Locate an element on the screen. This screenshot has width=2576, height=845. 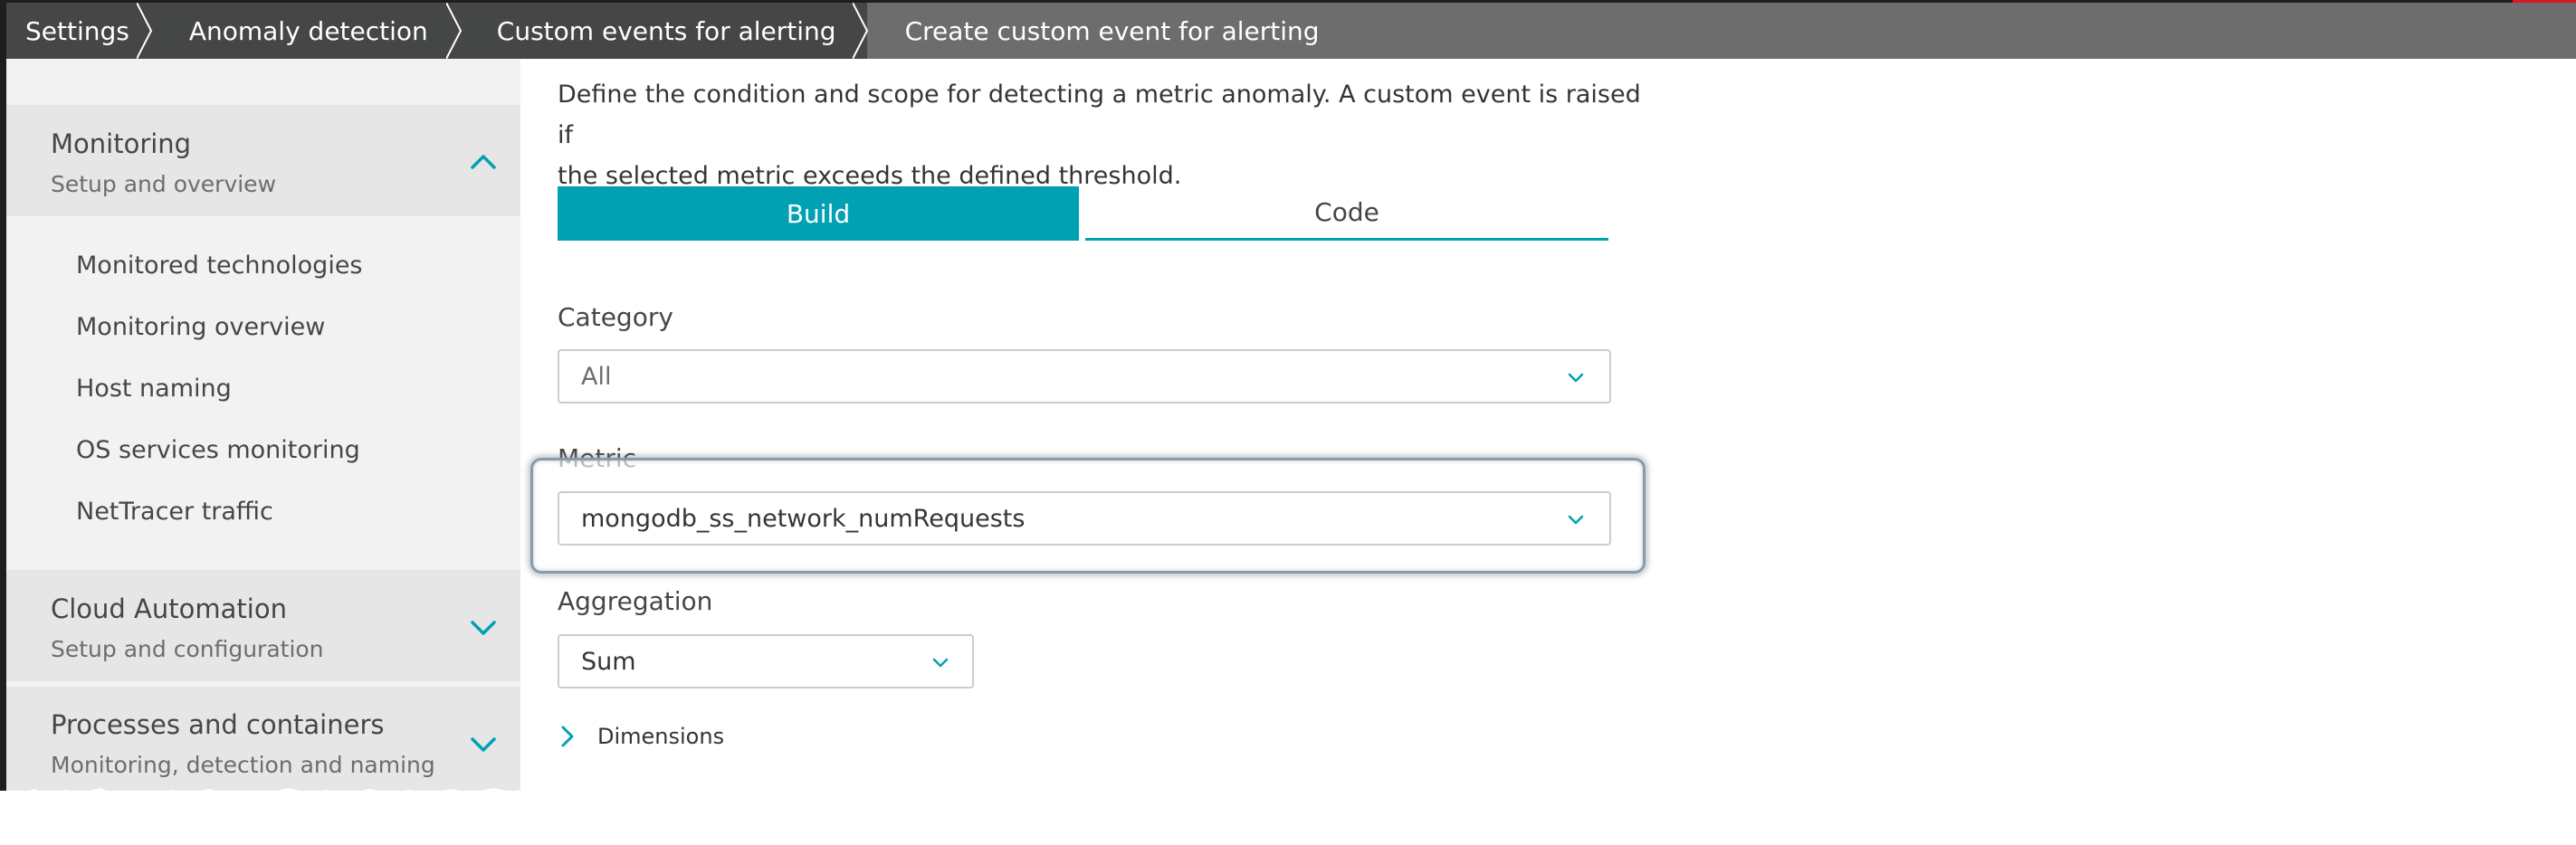
sidebar-item-monitoring-overview: Monitoring overview is located at coordinates (201, 327).